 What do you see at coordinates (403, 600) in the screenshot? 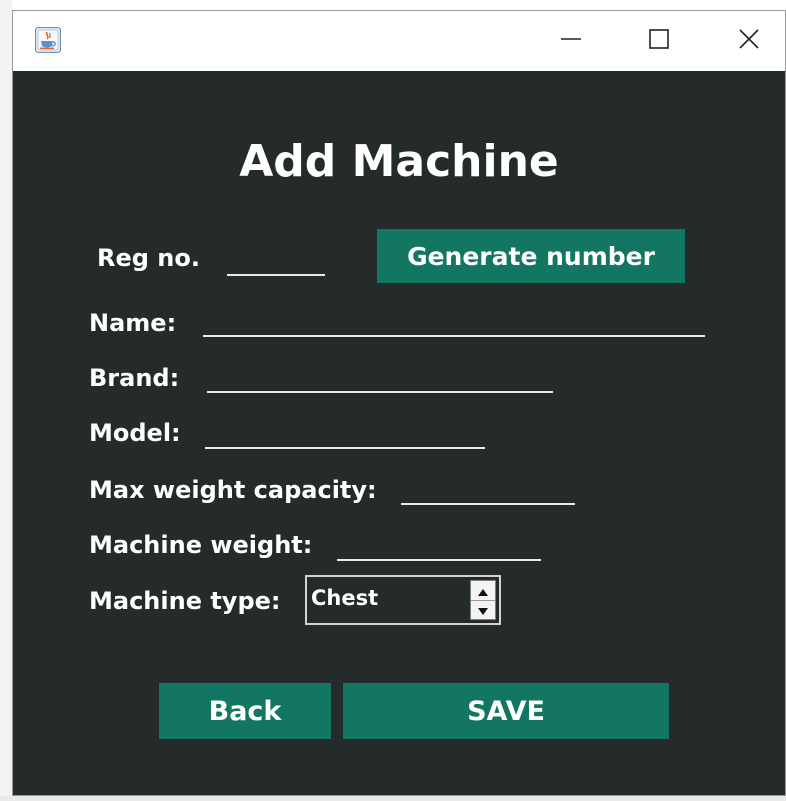
I see `machine-type-spinner: Chest` at bounding box center [403, 600].